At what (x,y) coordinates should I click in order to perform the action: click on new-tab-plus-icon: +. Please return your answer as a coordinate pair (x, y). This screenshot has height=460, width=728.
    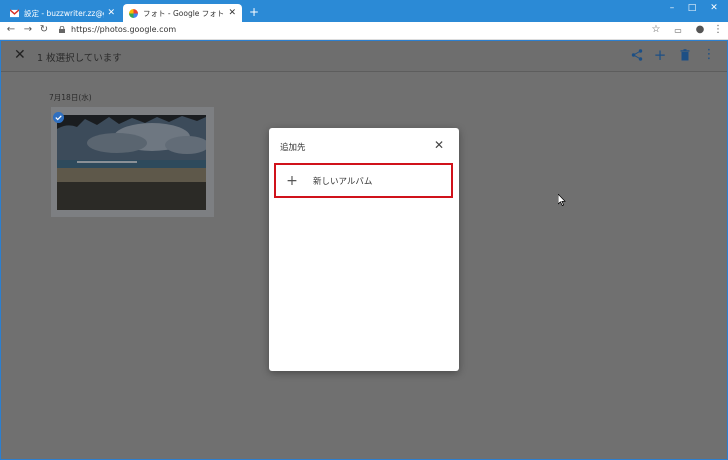
    Looking at the image, I should click on (254, 12).